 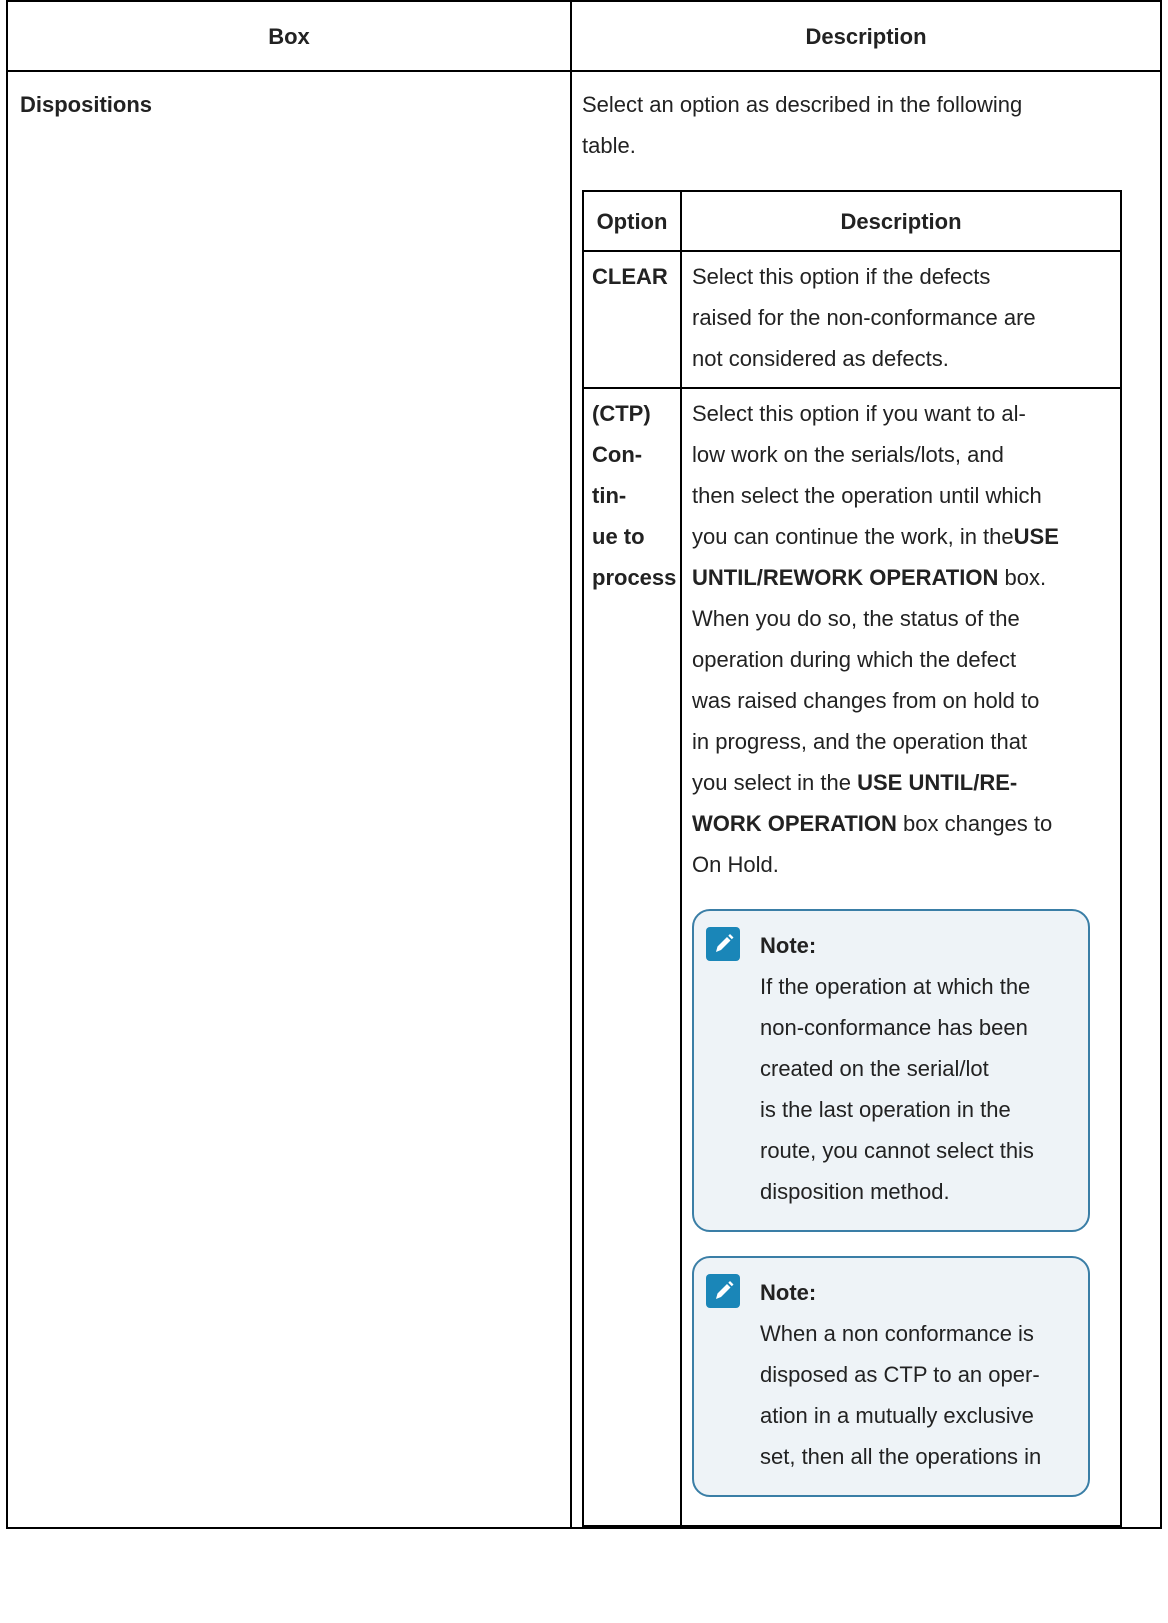 What do you see at coordinates (632, 319) in the screenshot?
I see `option-clear: CLEAR` at bounding box center [632, 319].